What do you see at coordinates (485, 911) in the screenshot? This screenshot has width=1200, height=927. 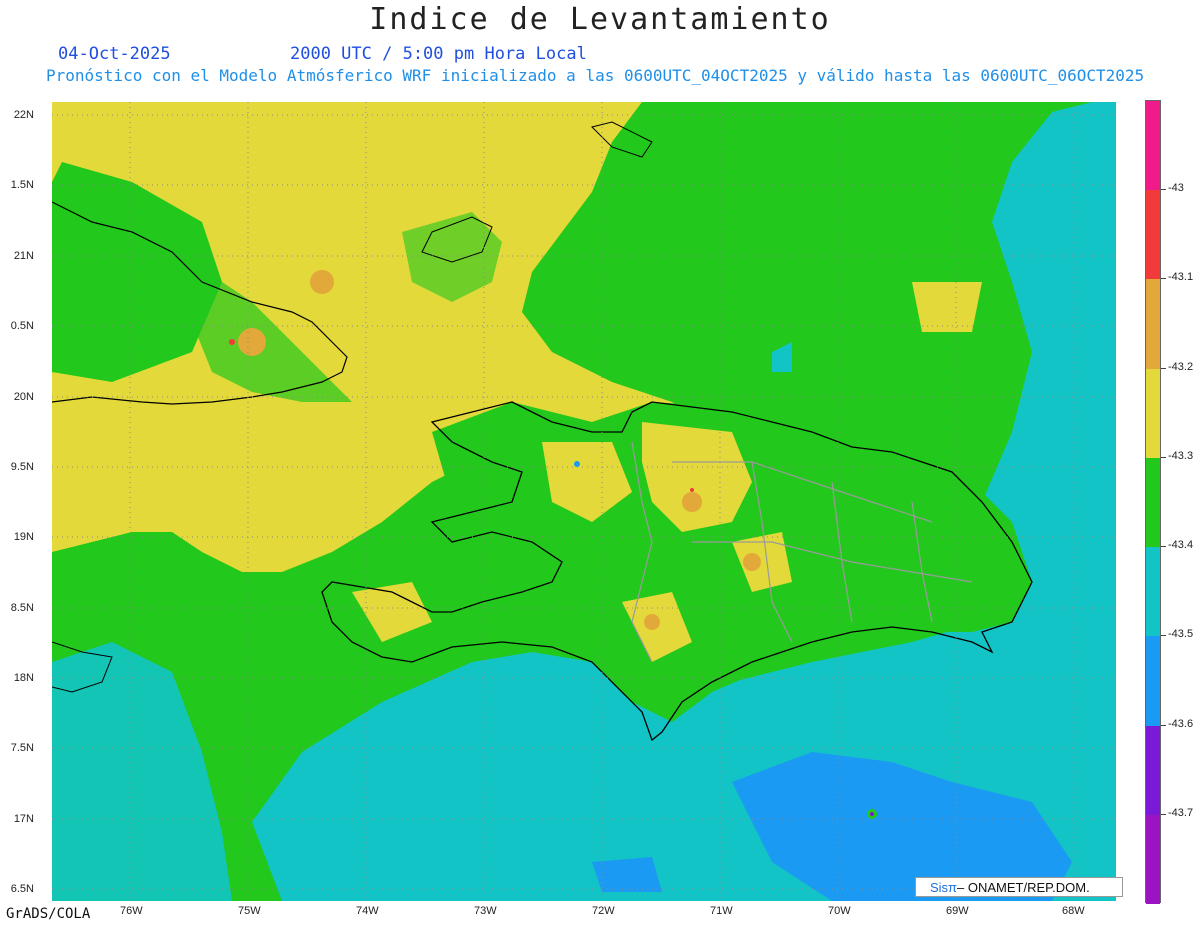 I see `x-tick-label: 73W` at bounding box center [485, 911].